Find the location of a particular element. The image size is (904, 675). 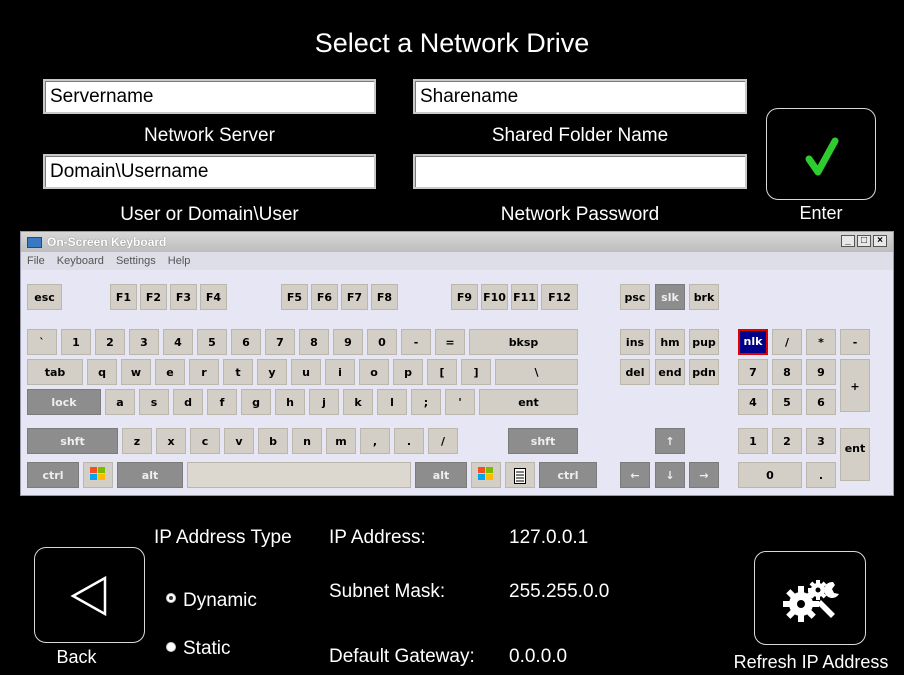

key-f12: F12 is located at coordinates (559, 297).